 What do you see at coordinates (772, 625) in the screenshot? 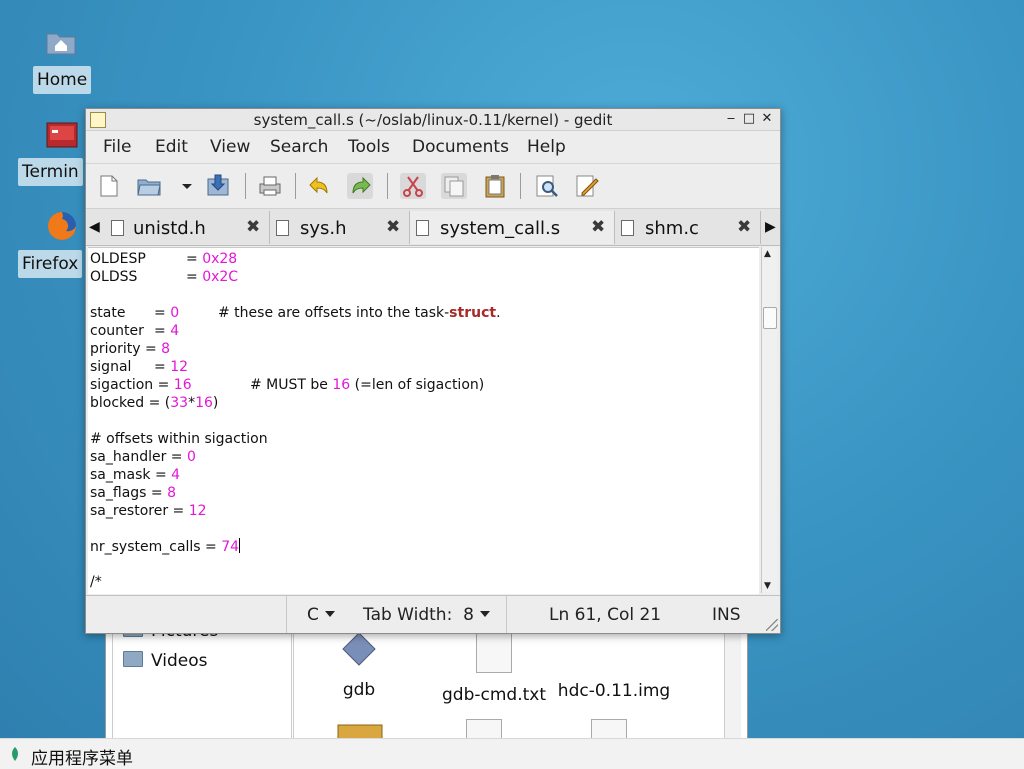
I see `resize-grip` at bounding box center [772, 625].